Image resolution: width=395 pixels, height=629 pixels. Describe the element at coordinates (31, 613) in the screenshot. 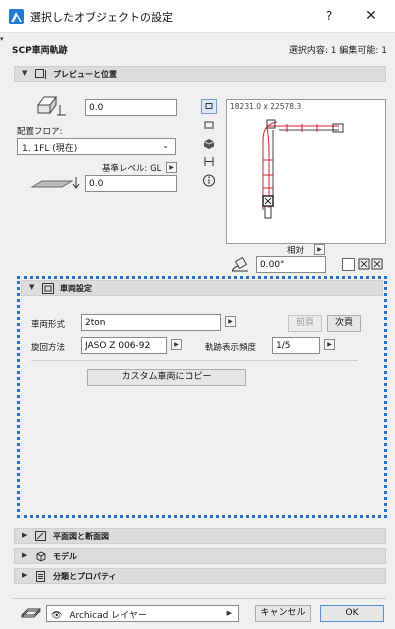

I see `layer-icon` at that location.